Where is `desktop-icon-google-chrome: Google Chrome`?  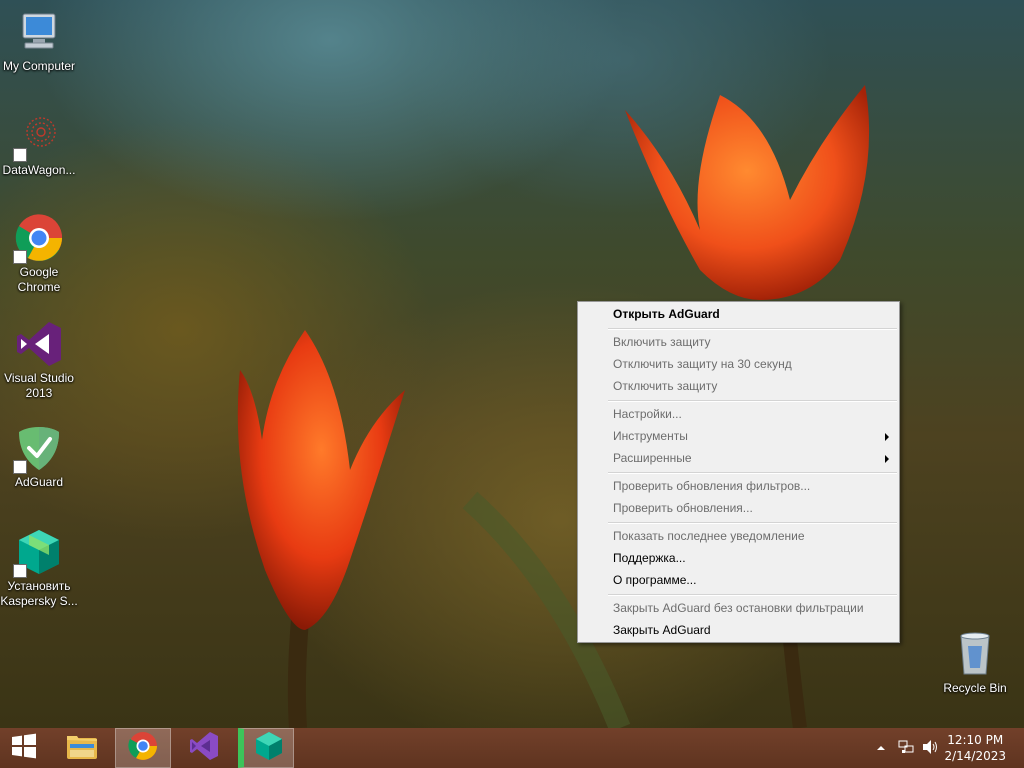 desktop-icon-google-chrome: Google Chrome is located at coordinates (39, 254).